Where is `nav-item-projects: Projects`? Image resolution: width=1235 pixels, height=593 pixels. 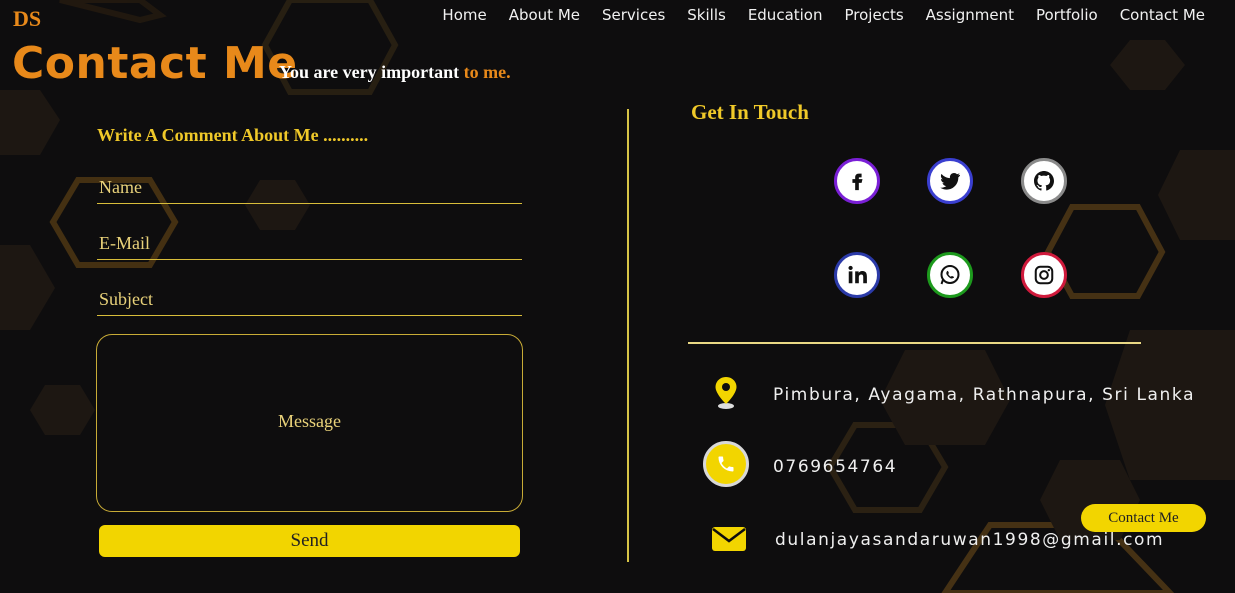 nav-item-projects: Projects is located at coordinates (874, 15).